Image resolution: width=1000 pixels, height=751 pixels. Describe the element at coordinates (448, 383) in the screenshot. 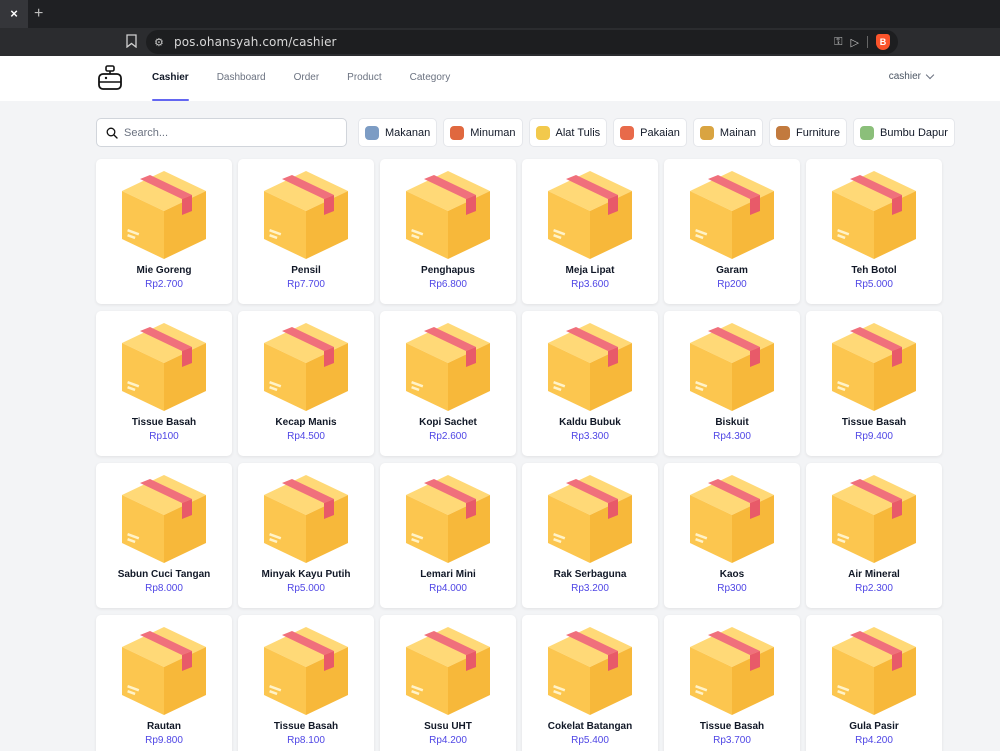

I see `product-card: Kopi Sachet Rp2.600` at that location.